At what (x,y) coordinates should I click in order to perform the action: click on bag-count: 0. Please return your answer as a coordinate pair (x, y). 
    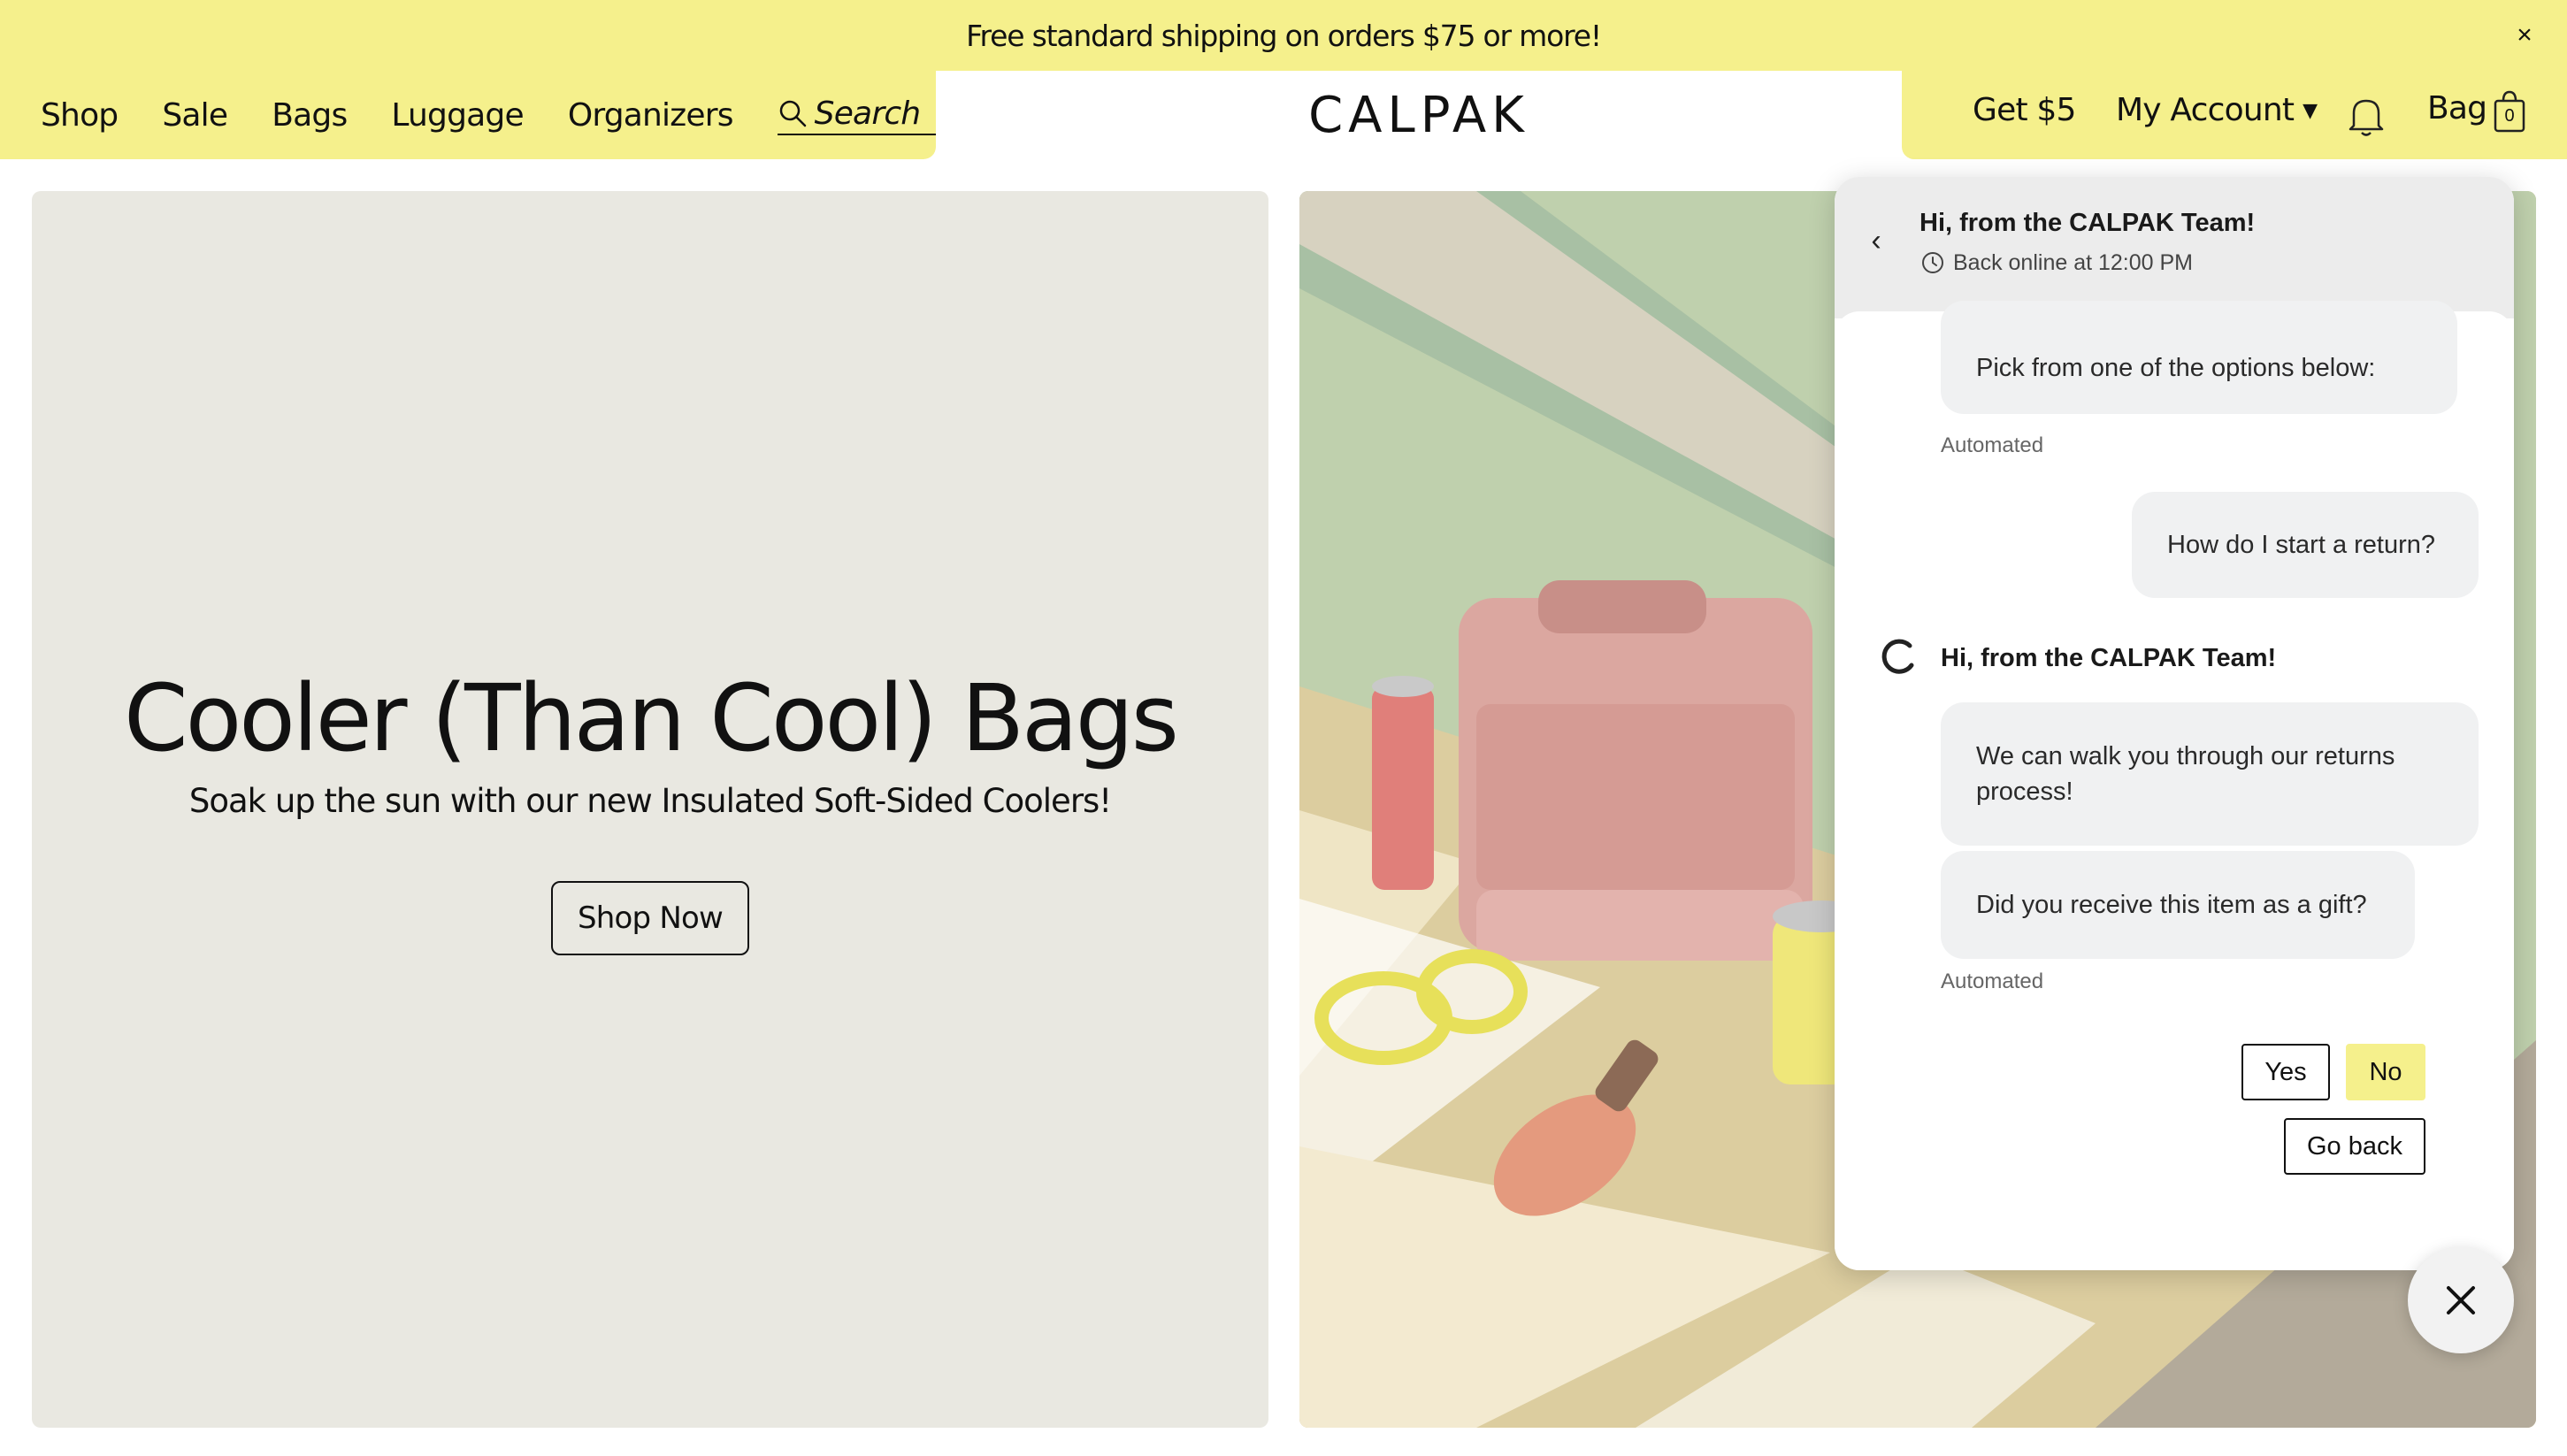
    Looking at the image, I should click on (2509, 116).